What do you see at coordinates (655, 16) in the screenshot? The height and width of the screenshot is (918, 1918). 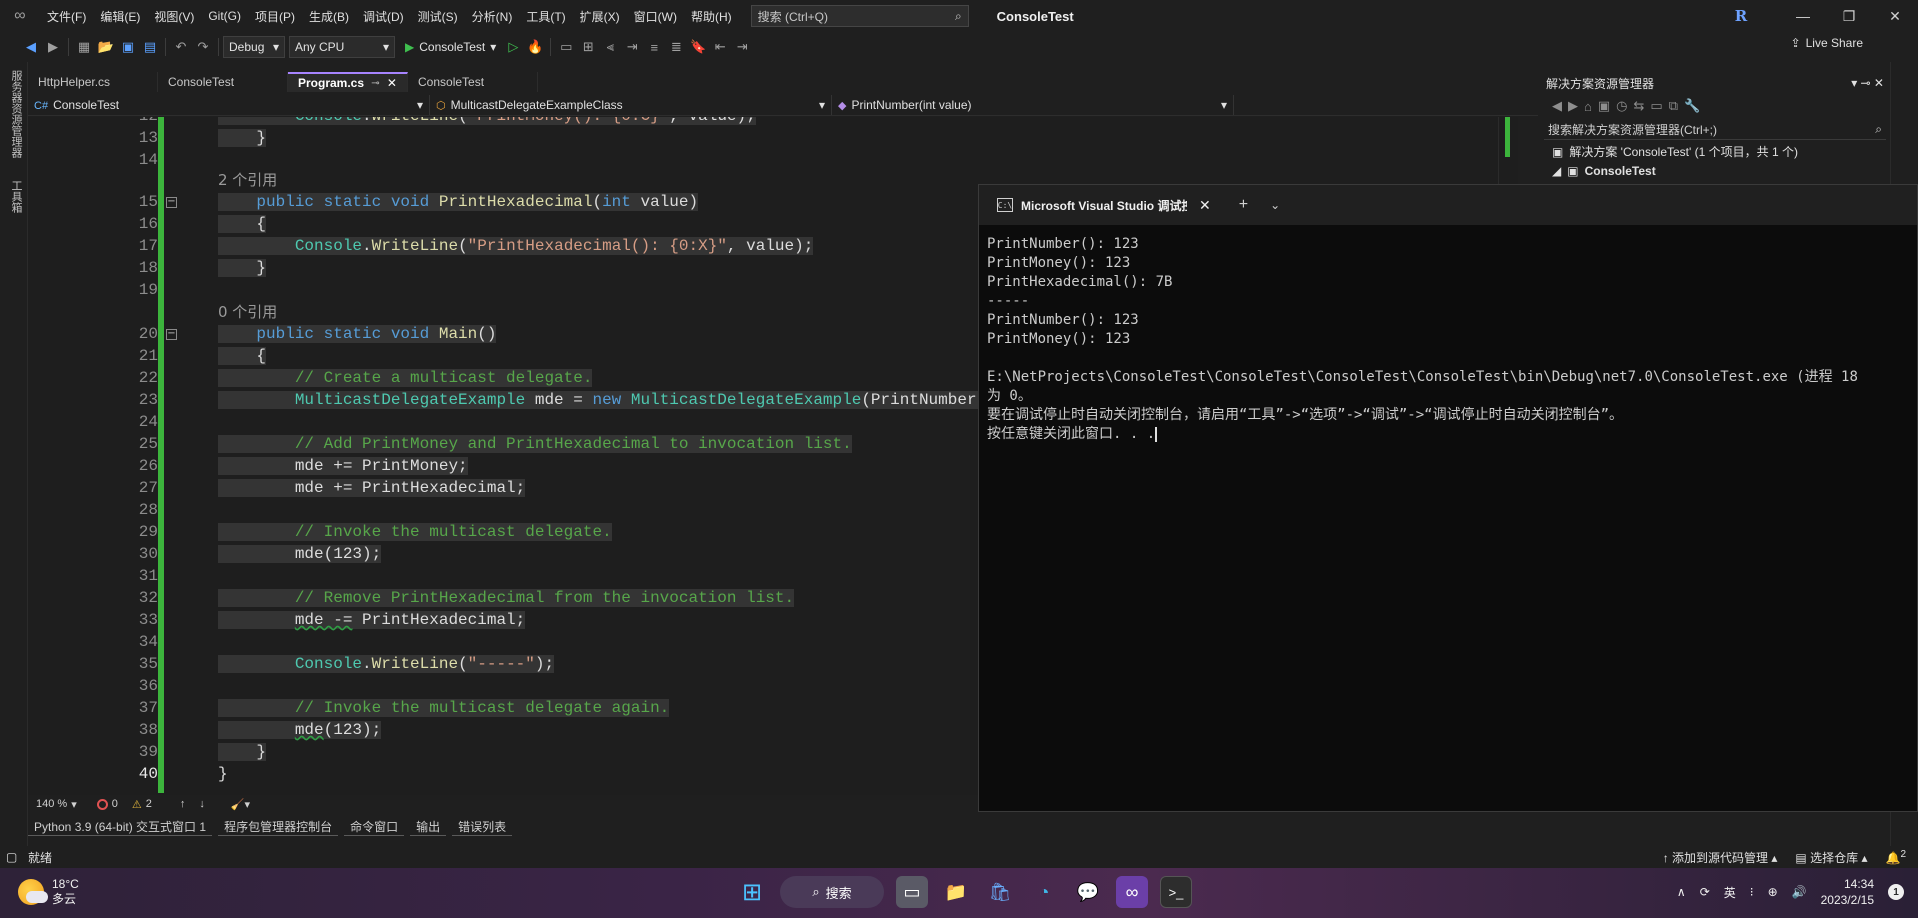 I see `menu-window: 窗口(W)` at bounding box center [655, 16].